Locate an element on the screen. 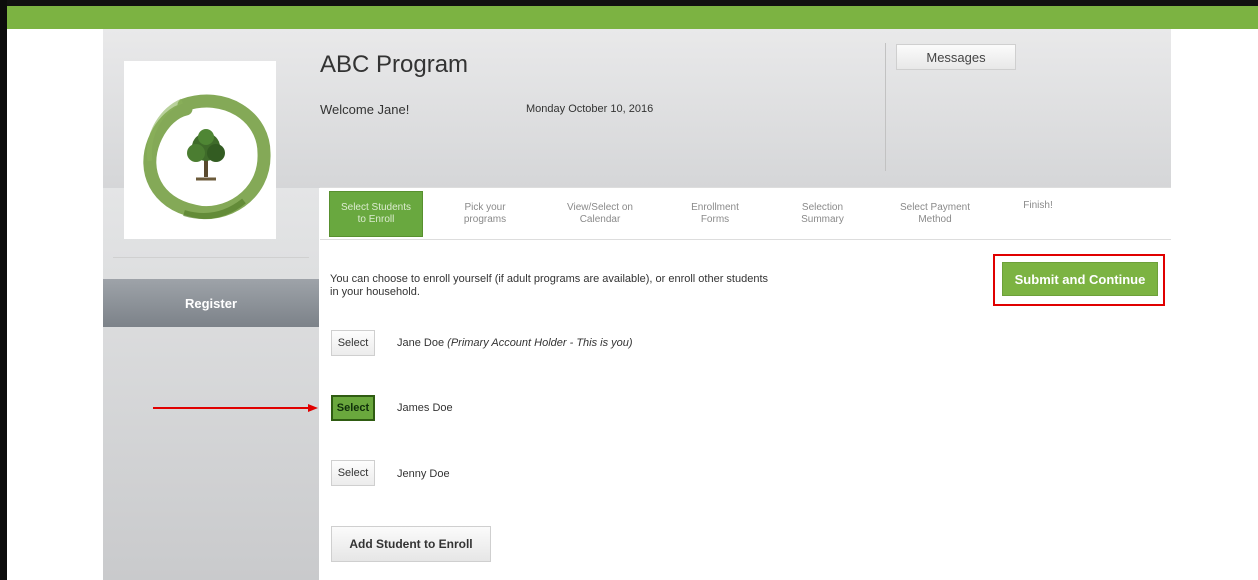  sidebar is located at coordinates (211, 384).